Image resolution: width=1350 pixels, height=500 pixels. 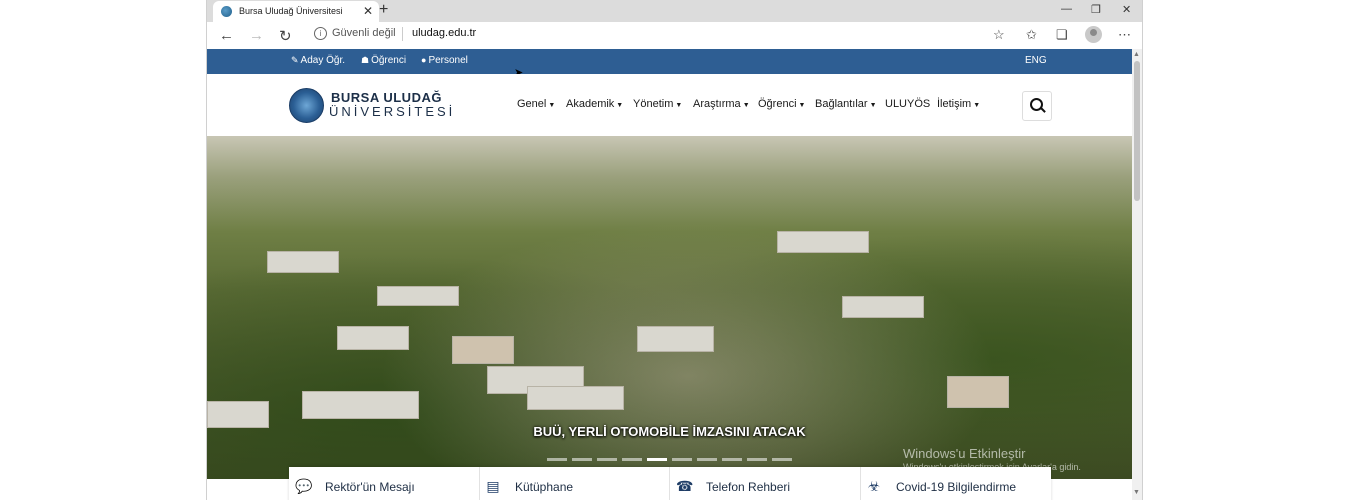 I want to click on quick-link-telefon: ☎ Telefon Rehberi, so click(x=765, y=483).